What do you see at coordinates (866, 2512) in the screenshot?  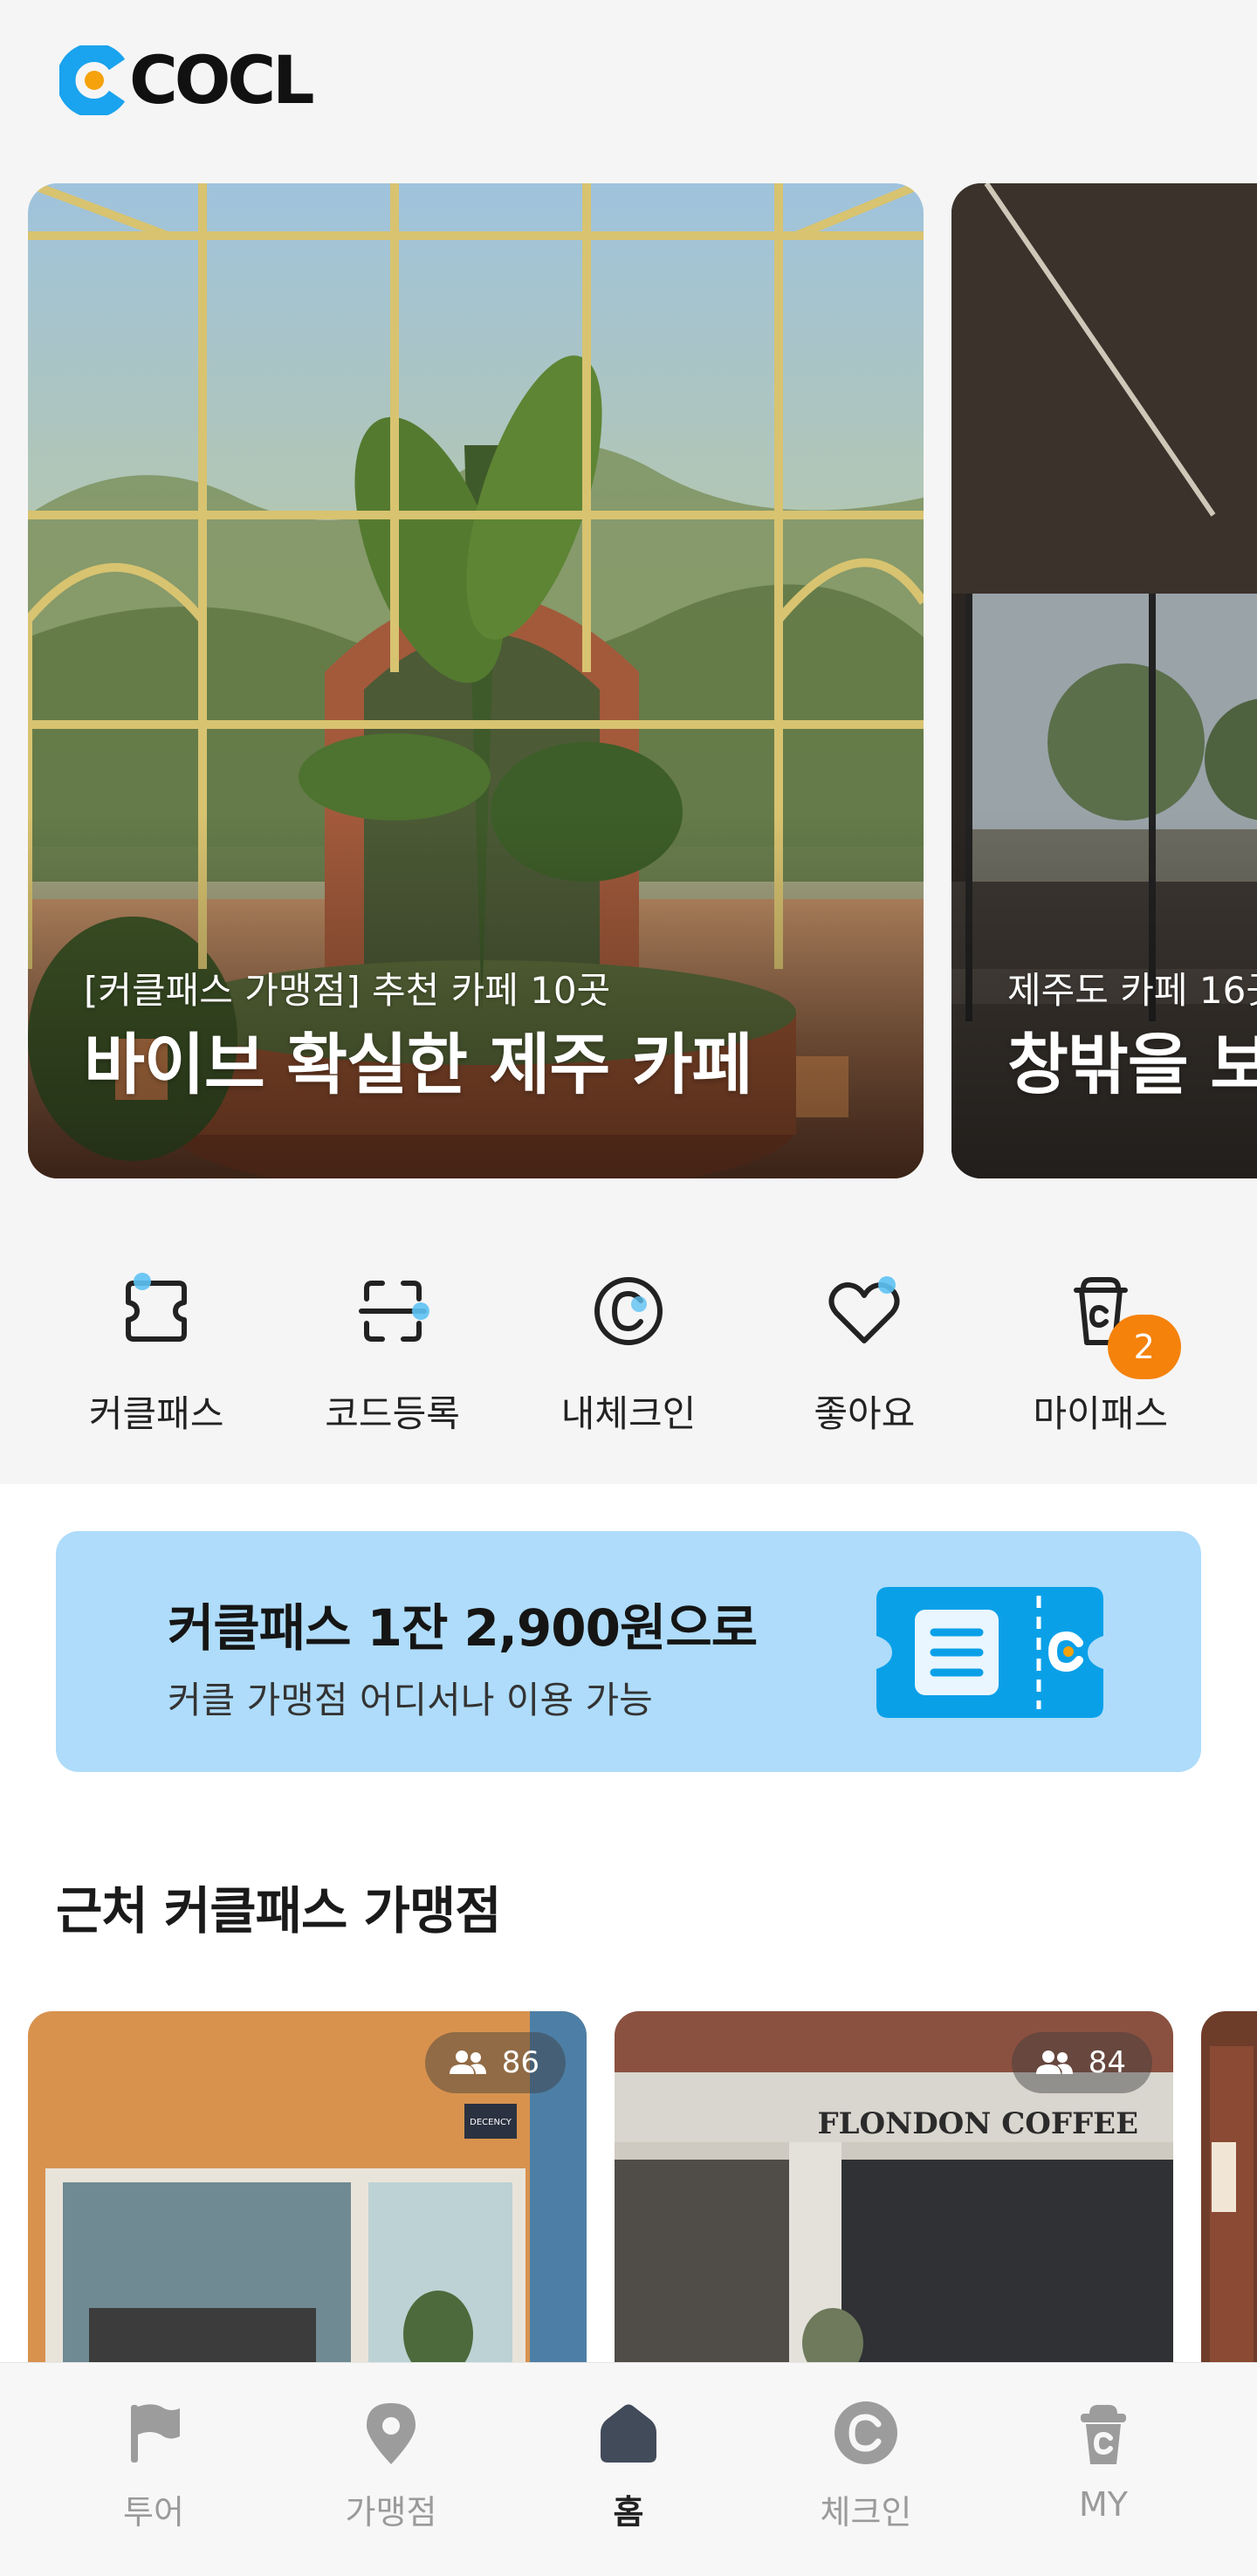 I see `nav-label: 체크인` at bounding box center [866, 2512].